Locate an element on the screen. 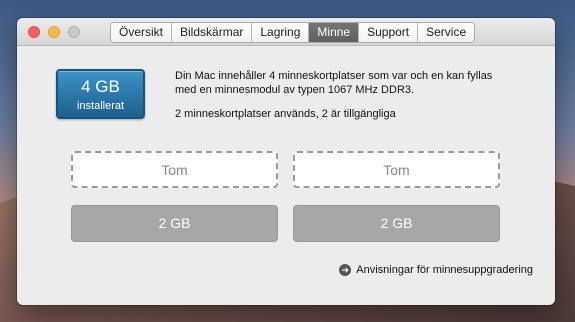 The width and height of the screenshot is (575, 322). memory-chip-icon: 4 GB installerat is located at coordinates (100, 94).